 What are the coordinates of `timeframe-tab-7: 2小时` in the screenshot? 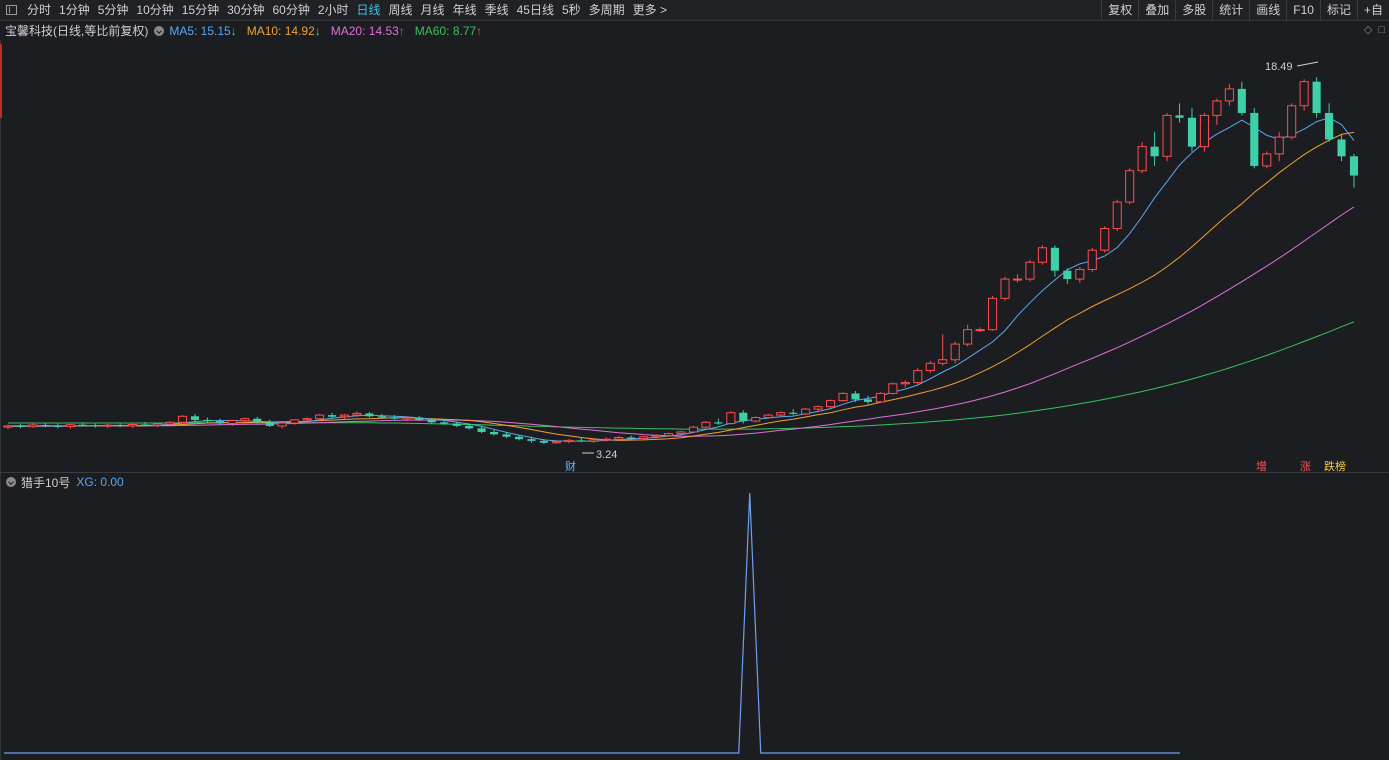 It's located at (333, 10).